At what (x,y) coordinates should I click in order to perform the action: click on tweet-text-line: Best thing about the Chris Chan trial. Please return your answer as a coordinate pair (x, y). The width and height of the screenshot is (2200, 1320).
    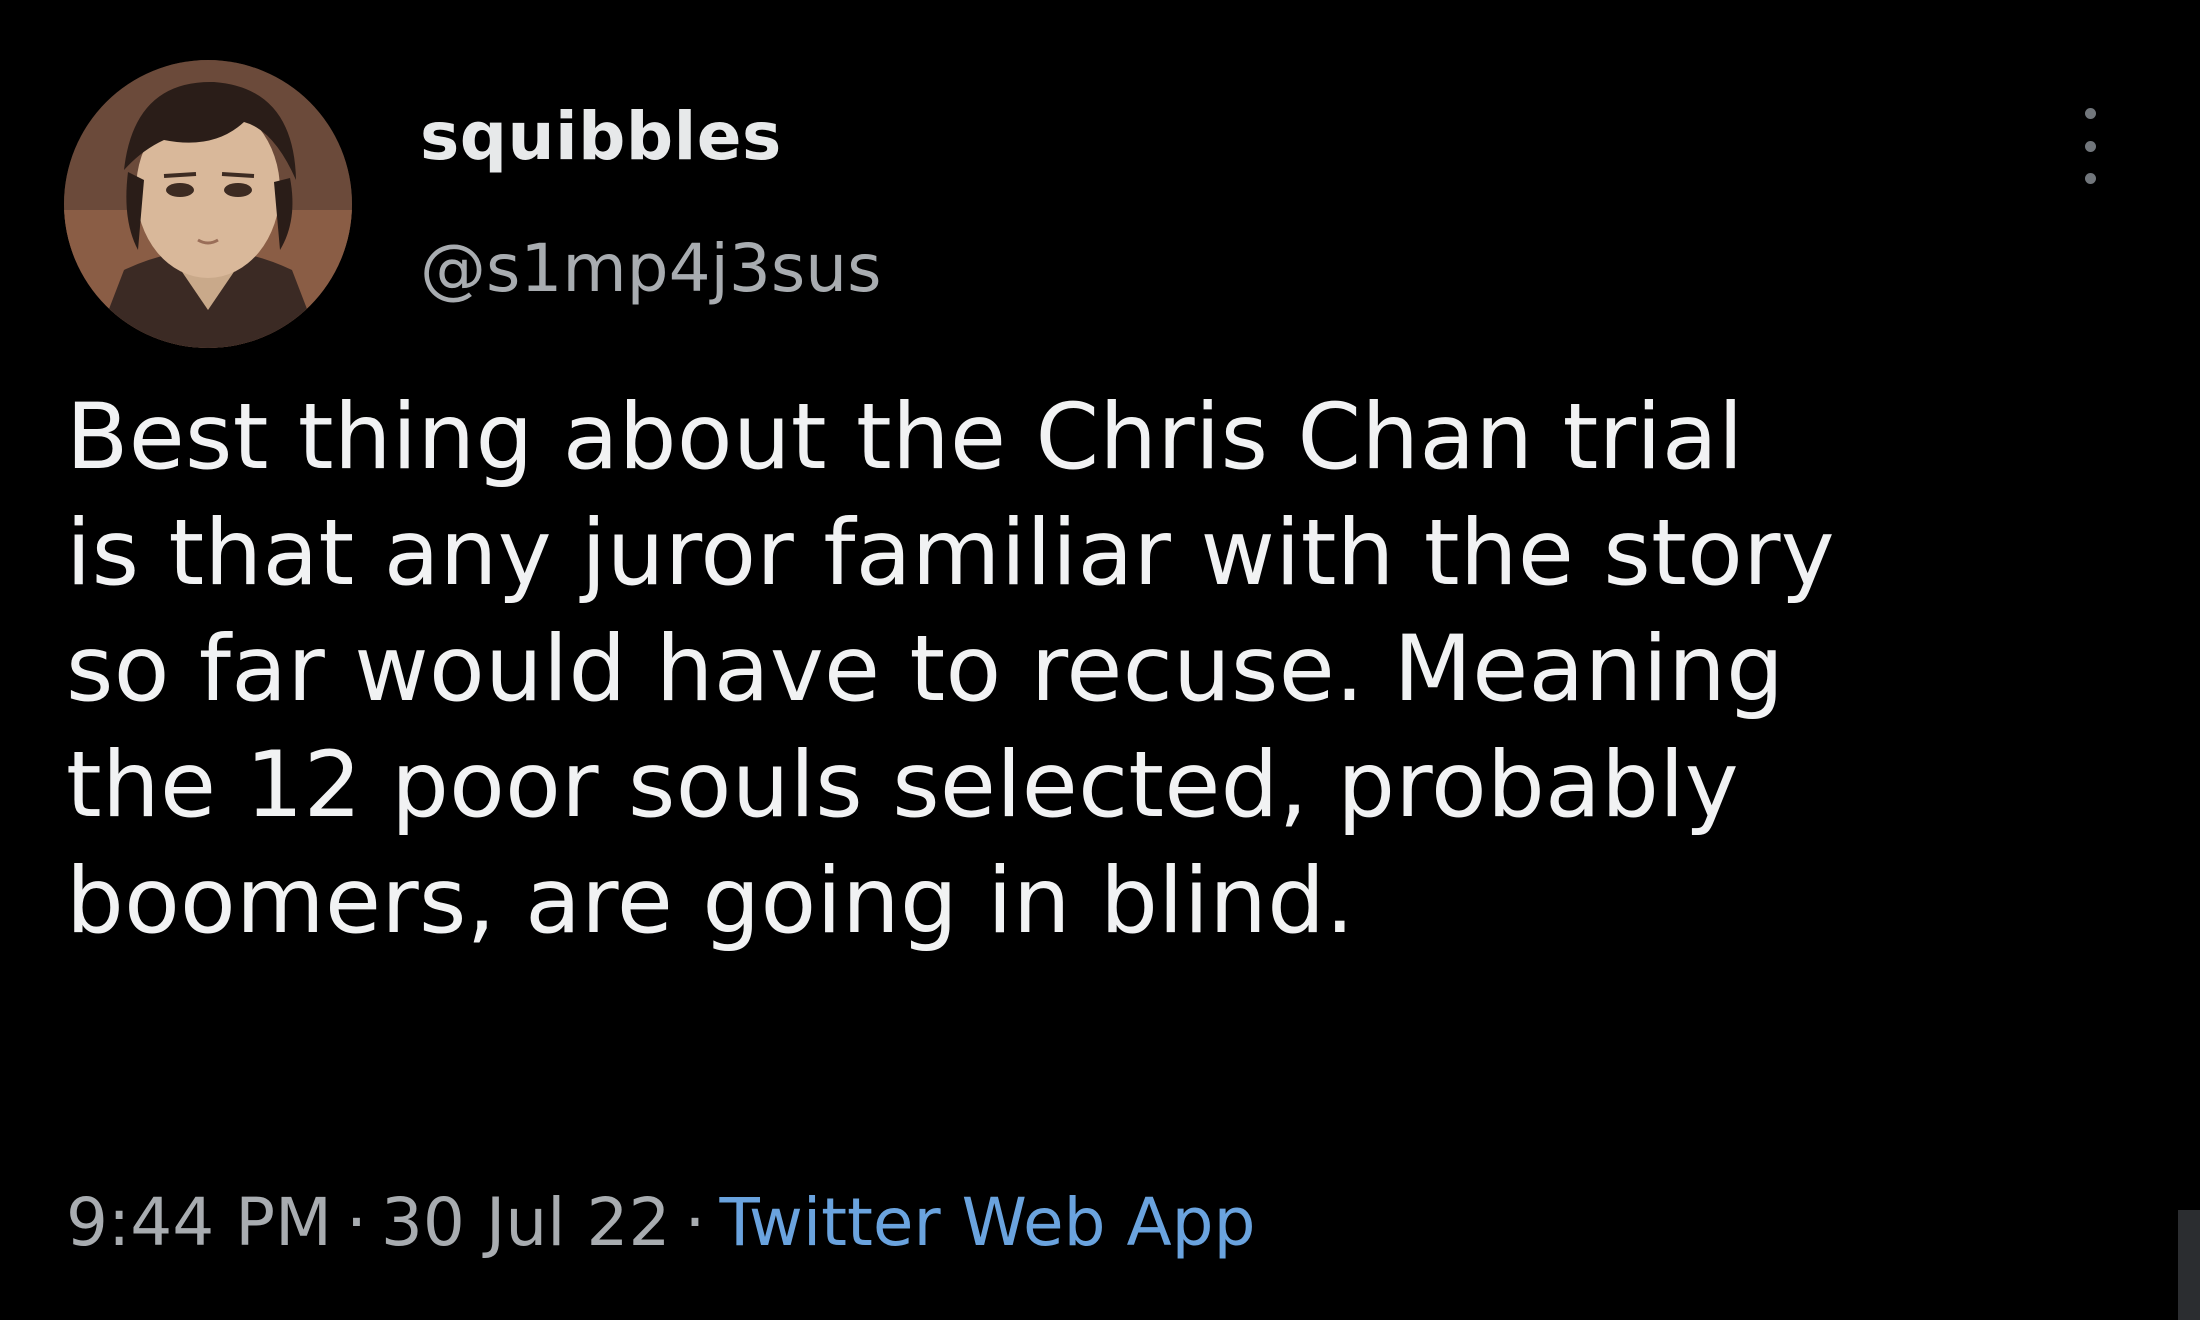
    Looking at the image, I should click on (905, 437).